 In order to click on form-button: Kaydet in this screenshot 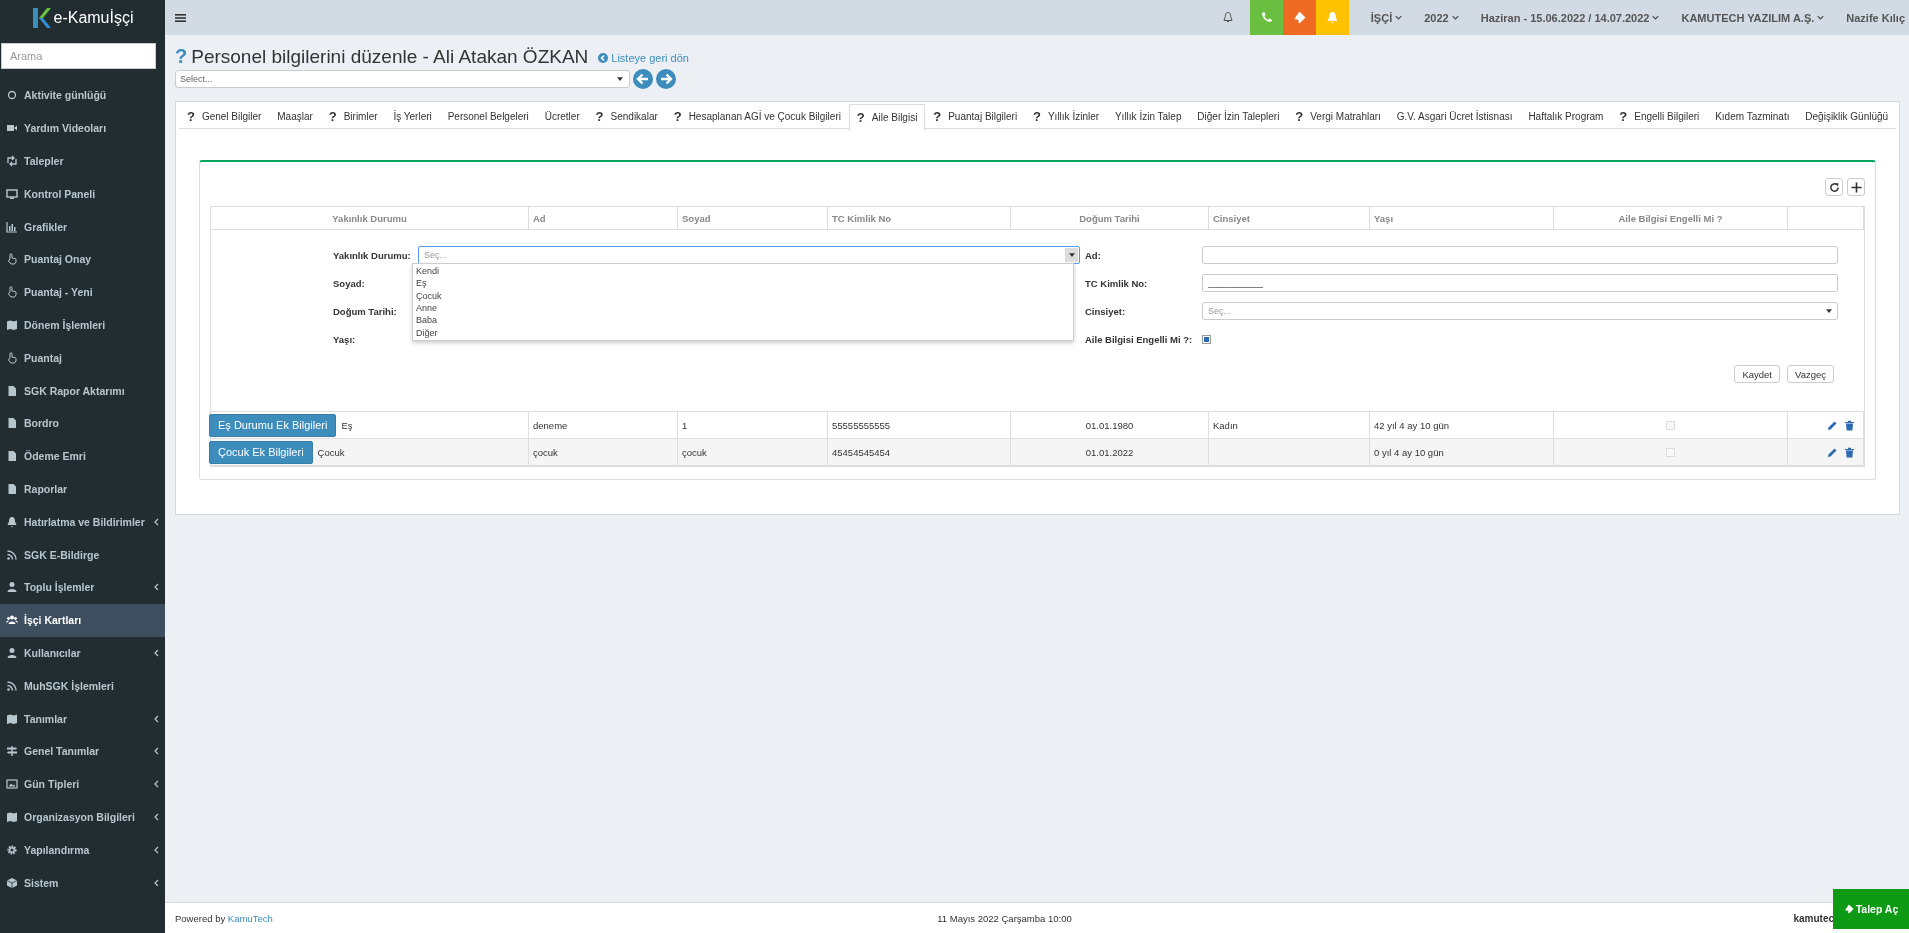, I will do `click(1757, 374)`.